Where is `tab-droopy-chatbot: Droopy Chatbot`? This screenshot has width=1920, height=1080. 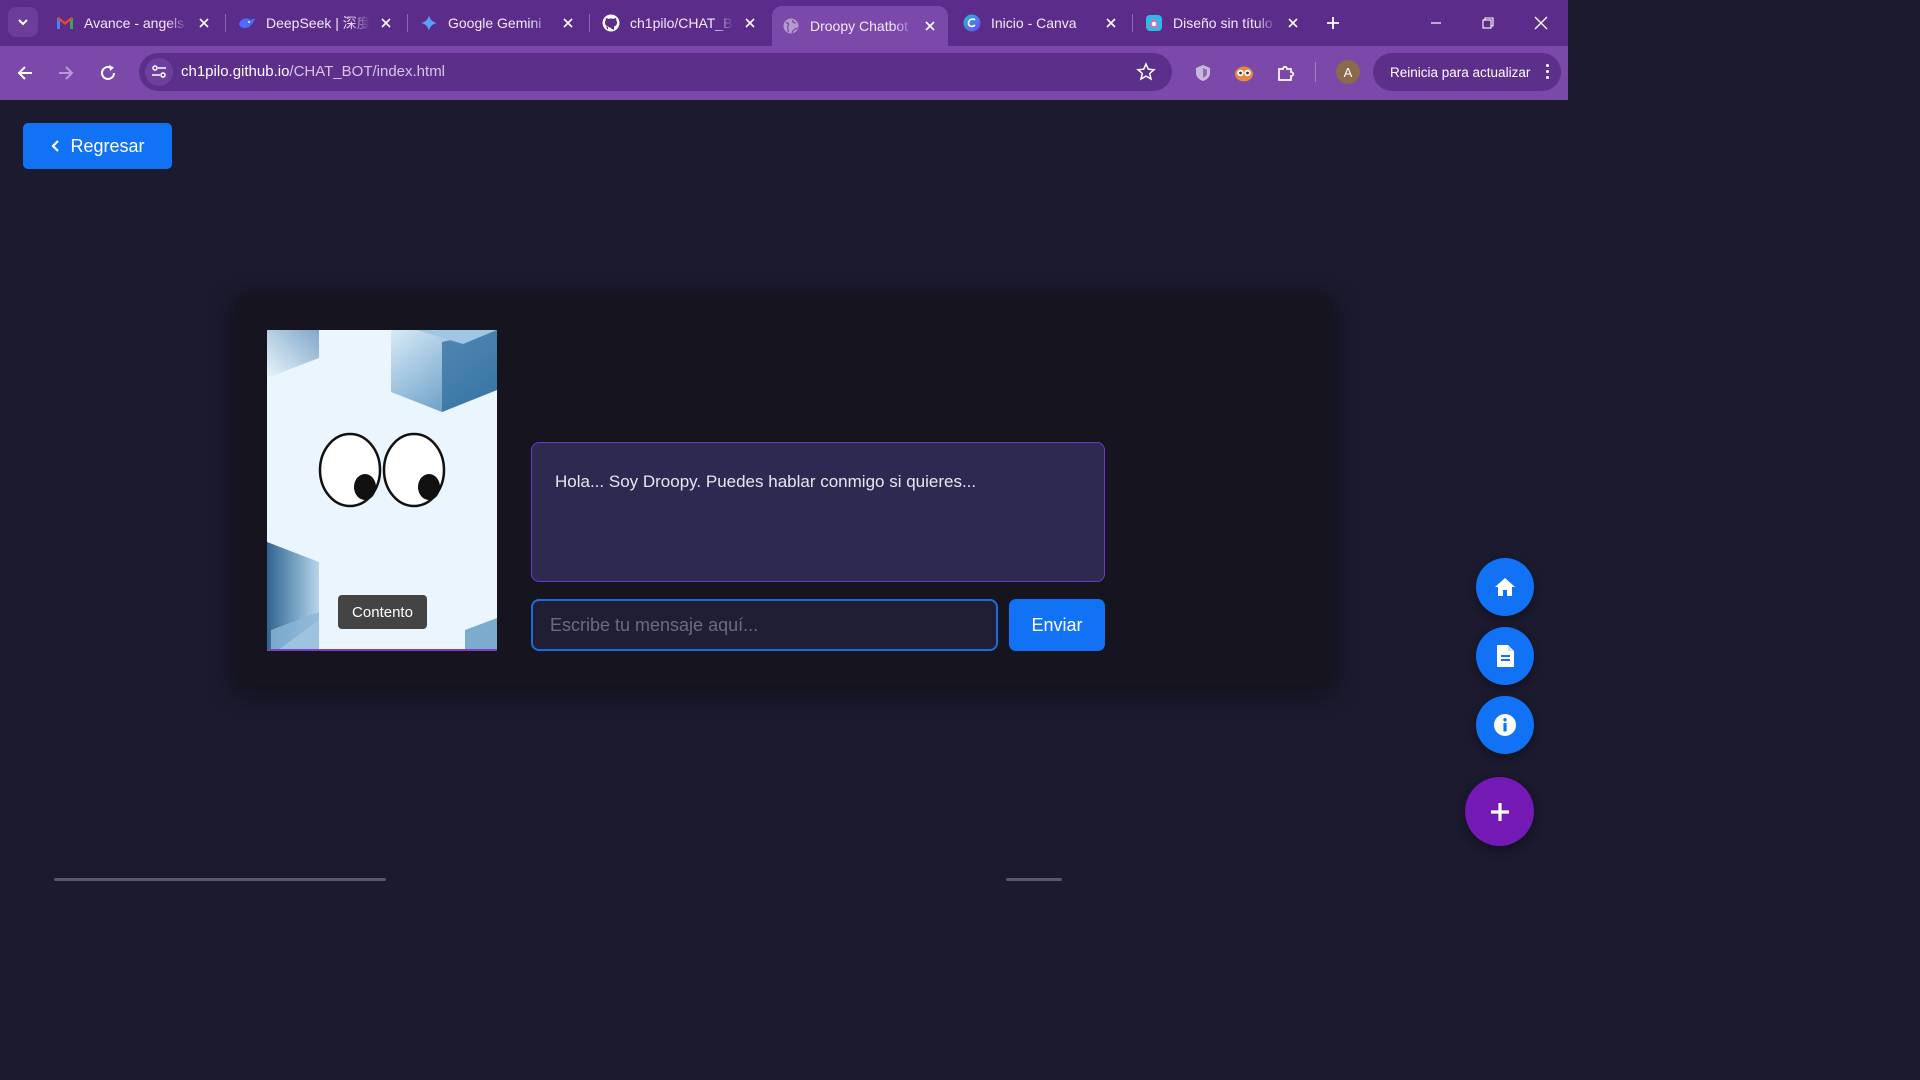
tab-droopy-chatbot: Droopy Chatbot is located at coordinates (860, 26).